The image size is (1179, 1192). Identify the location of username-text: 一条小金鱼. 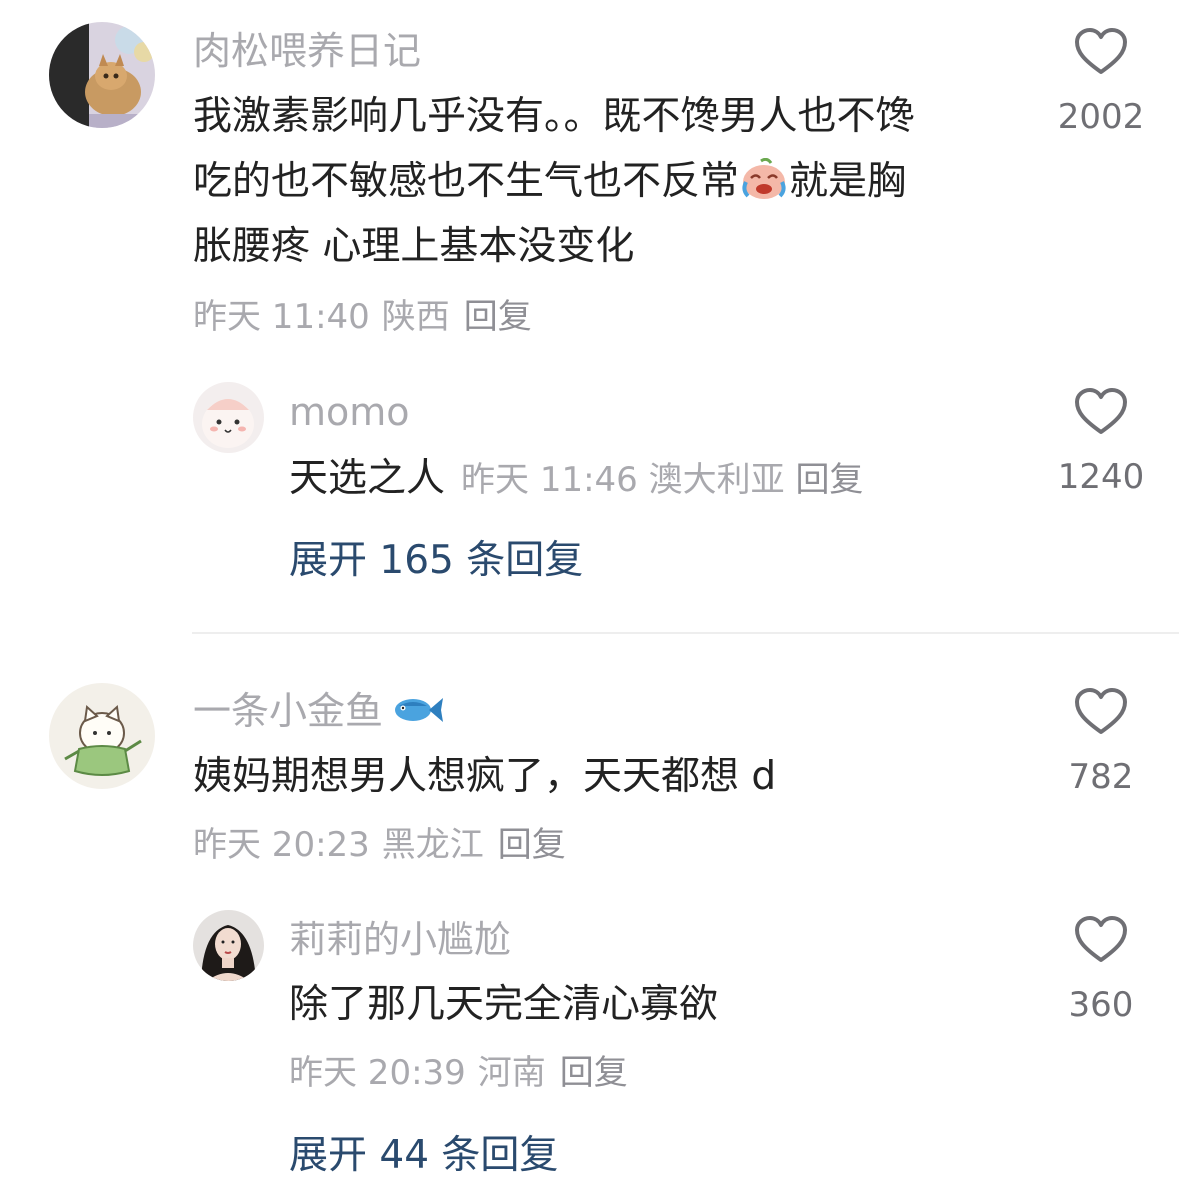
(288, 711).